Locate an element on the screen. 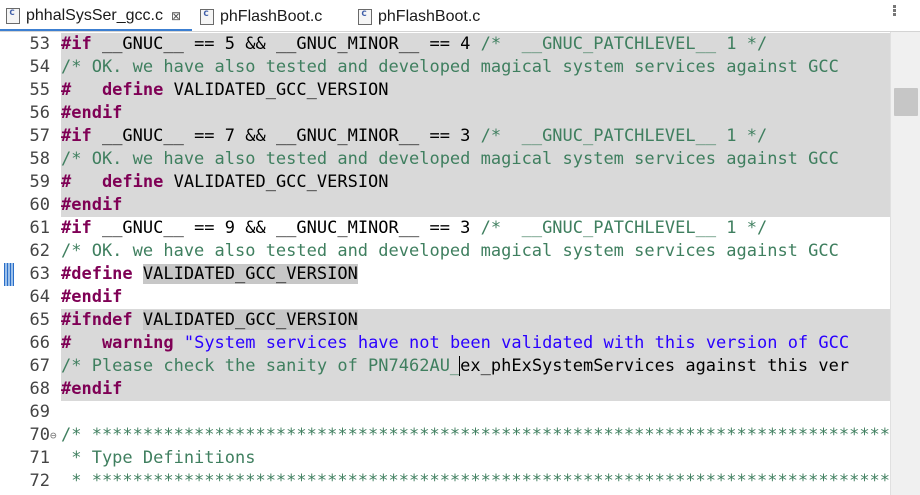 The width and height of the screenshot is (920, 495). line-number: 55 is located at coordinates (39, 90).